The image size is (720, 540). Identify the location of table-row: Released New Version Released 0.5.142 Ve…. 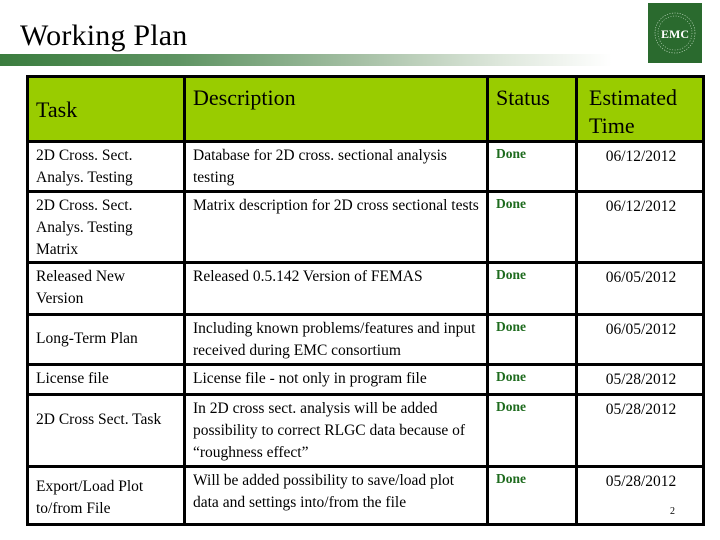
(365, 288).